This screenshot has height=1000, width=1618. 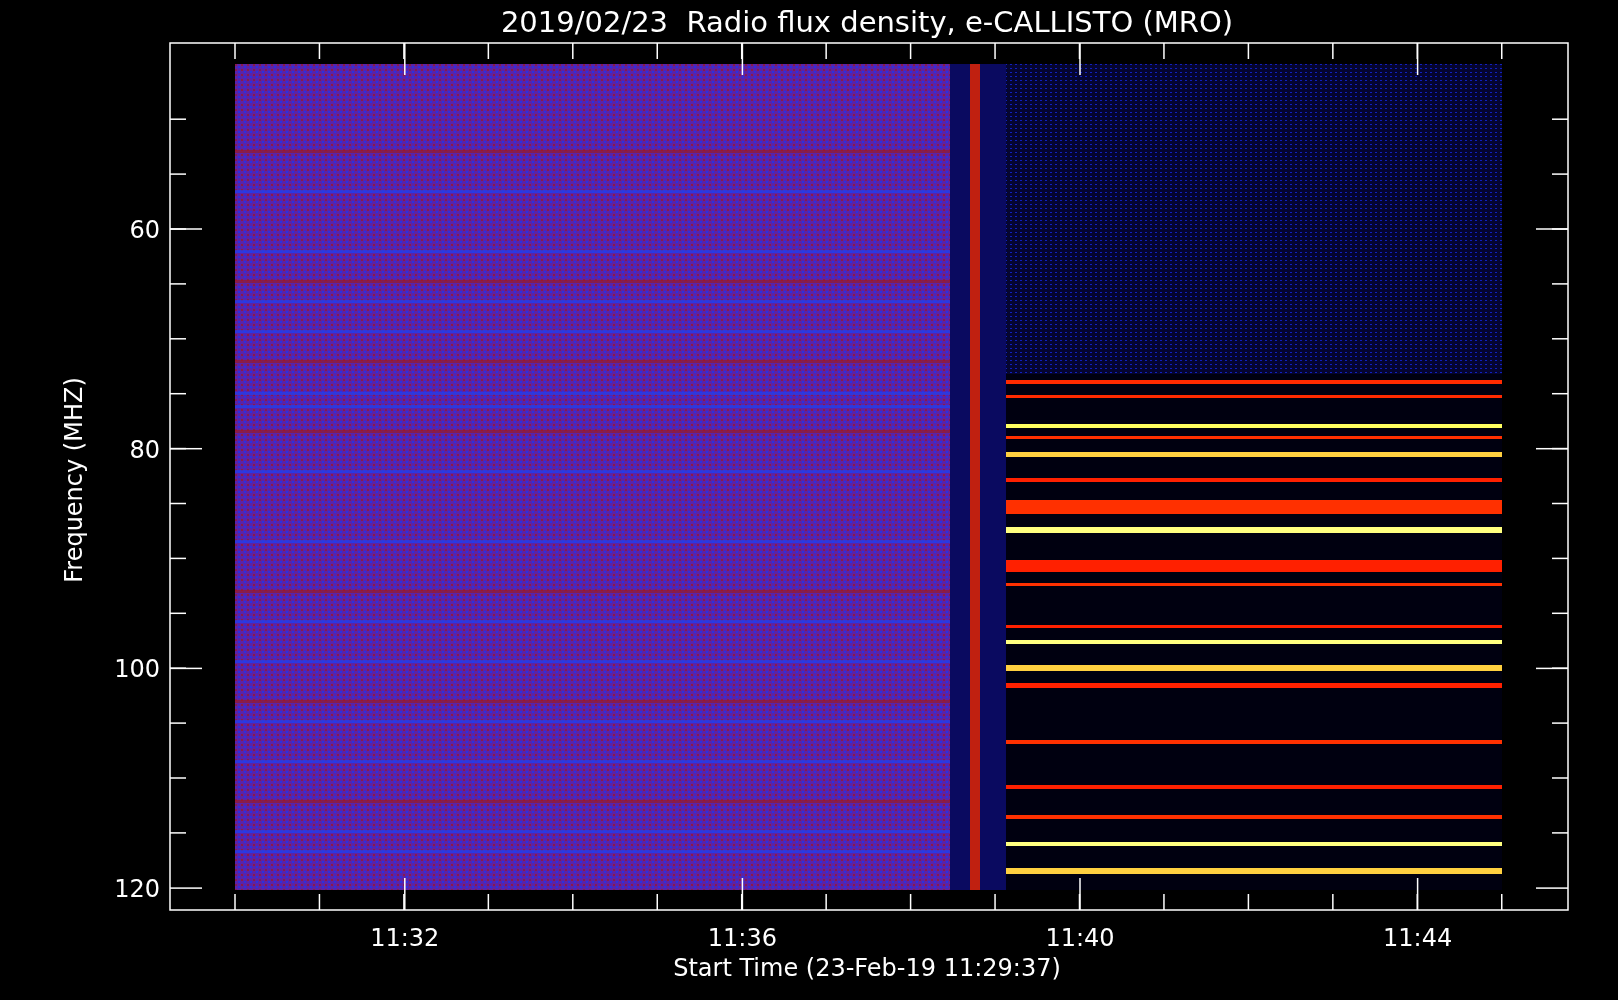 What do you see at coordinates (405, 938) in the screenshot?
I see `x-tick-label: 11:32` at bounding box center [405, 938].